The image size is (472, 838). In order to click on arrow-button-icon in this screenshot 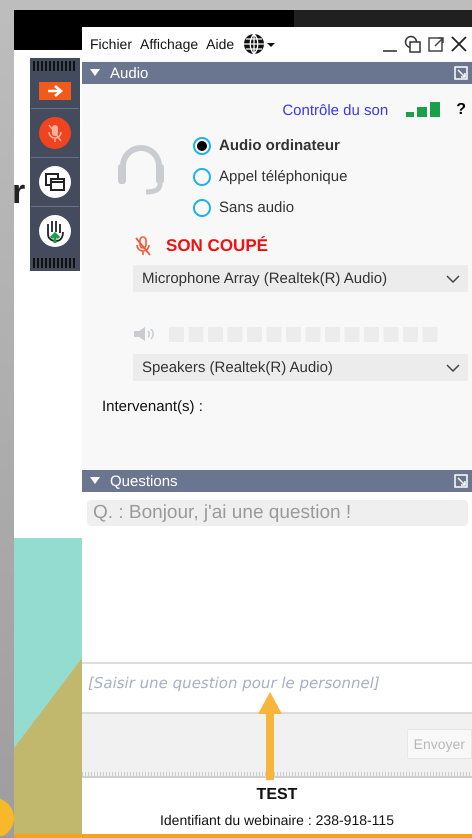, I will do `click(55, 91)`.